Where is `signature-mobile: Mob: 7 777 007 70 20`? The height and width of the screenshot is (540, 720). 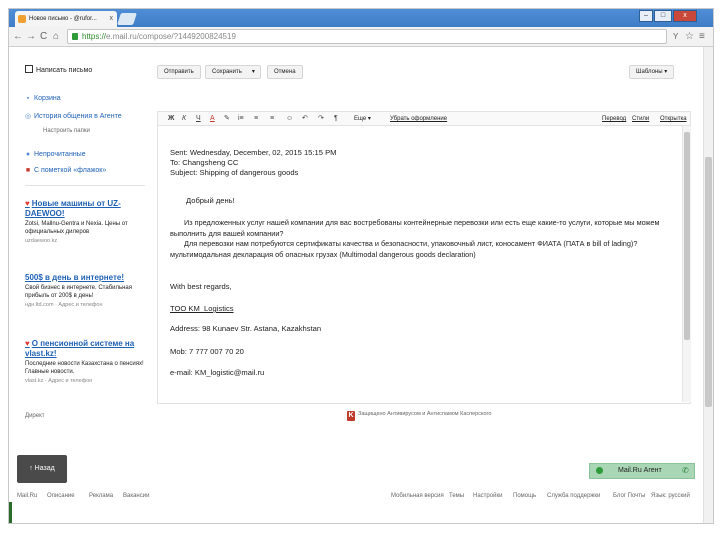
signature-mobile: Mob: 7 777 007 70 20 is located at coordinates (207, 351).